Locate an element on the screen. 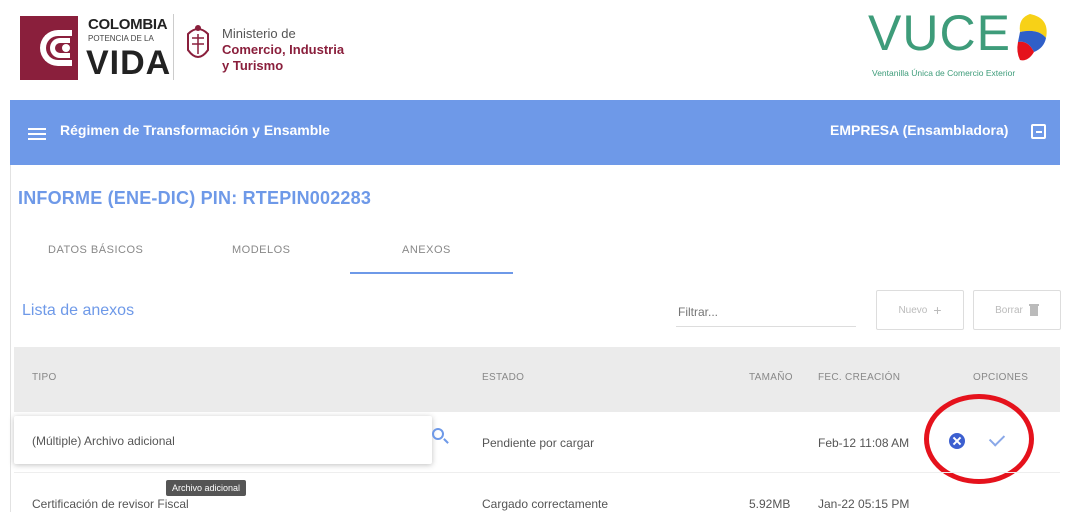 This screenshot has height=512, width=1077. row2-fecha: Jan-22 05:15 PM is located at coordinates (864, 504).